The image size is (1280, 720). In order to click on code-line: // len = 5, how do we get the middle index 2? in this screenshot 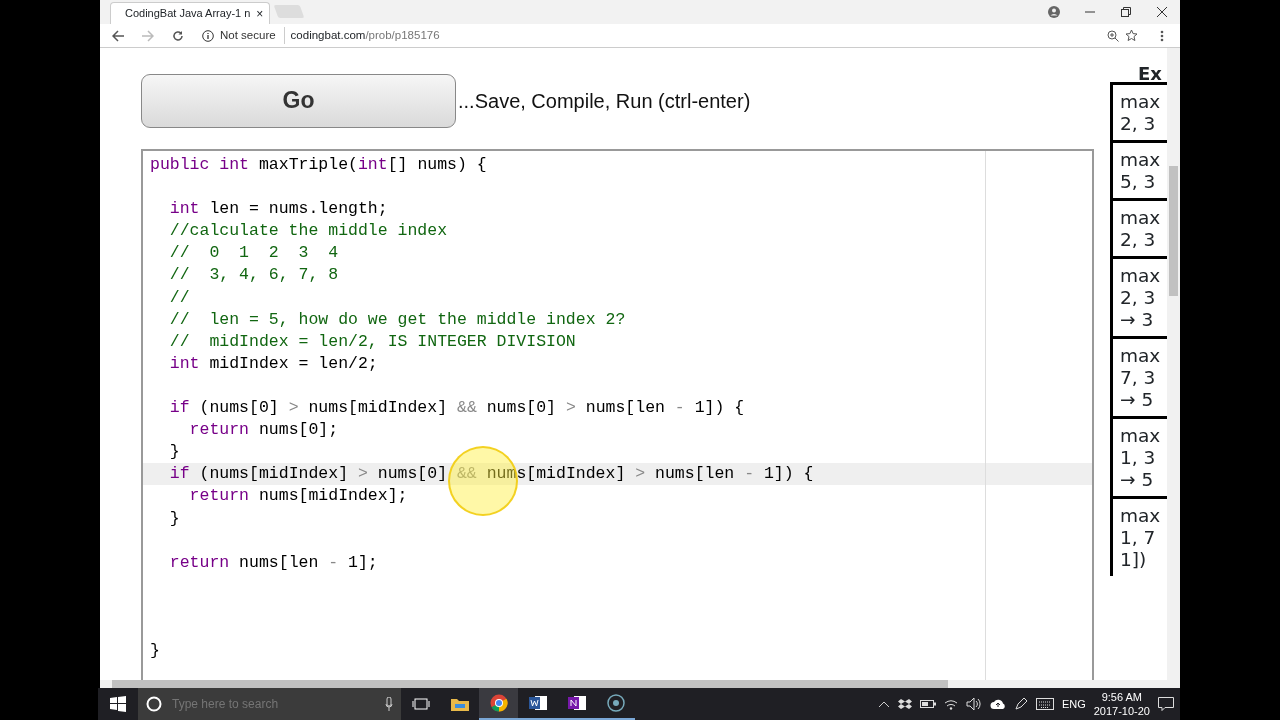, I will do `click(397, 319)`.